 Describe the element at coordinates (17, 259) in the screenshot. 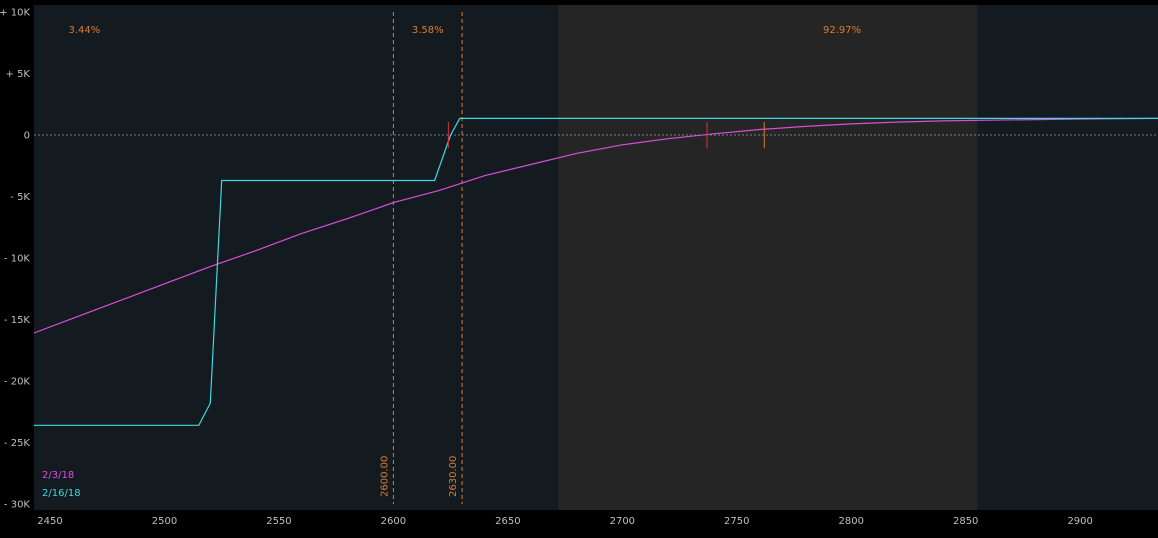

I see `y-tick-label: - 10K` at that location.